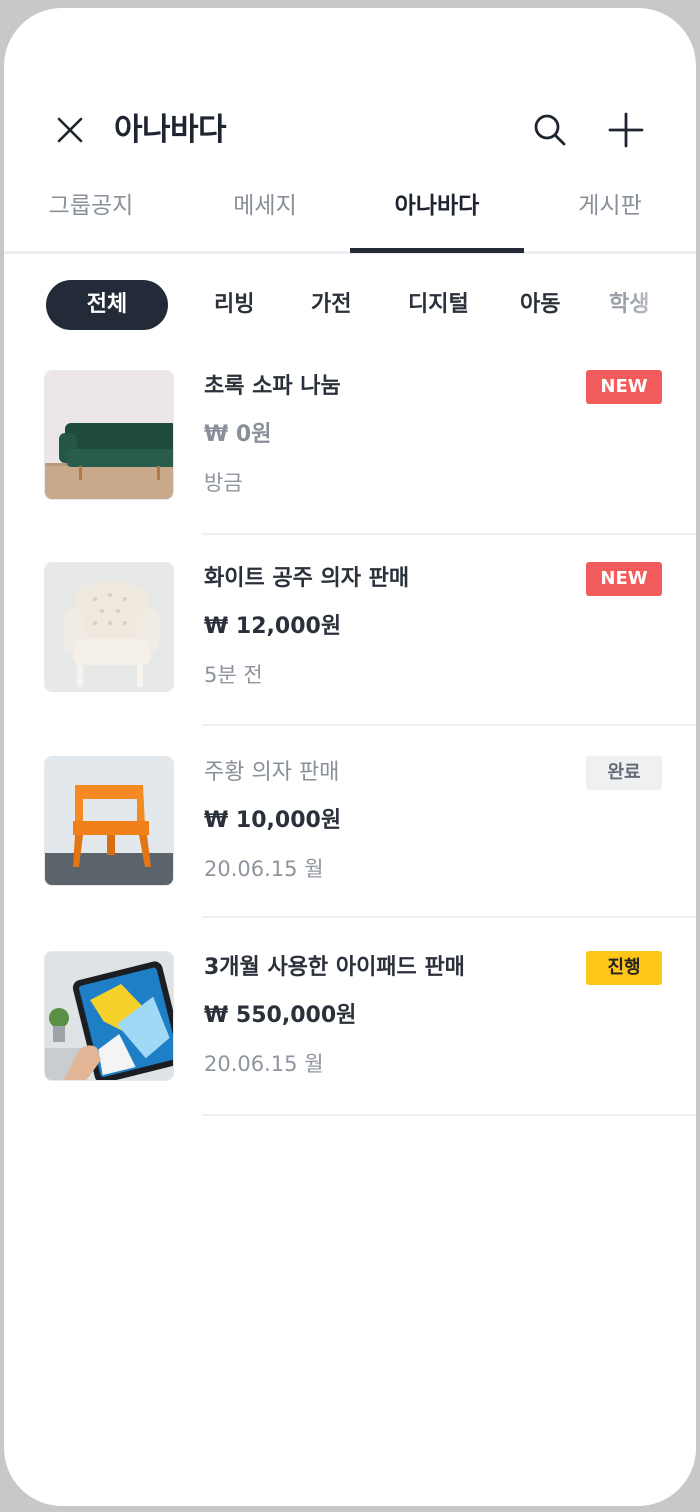 This screenshot has width=700, height=1512. What do you see at coordinates (265, 214) in the screenshot?
I see `tab-messages: 메세지` at bounding box center [265, 214].